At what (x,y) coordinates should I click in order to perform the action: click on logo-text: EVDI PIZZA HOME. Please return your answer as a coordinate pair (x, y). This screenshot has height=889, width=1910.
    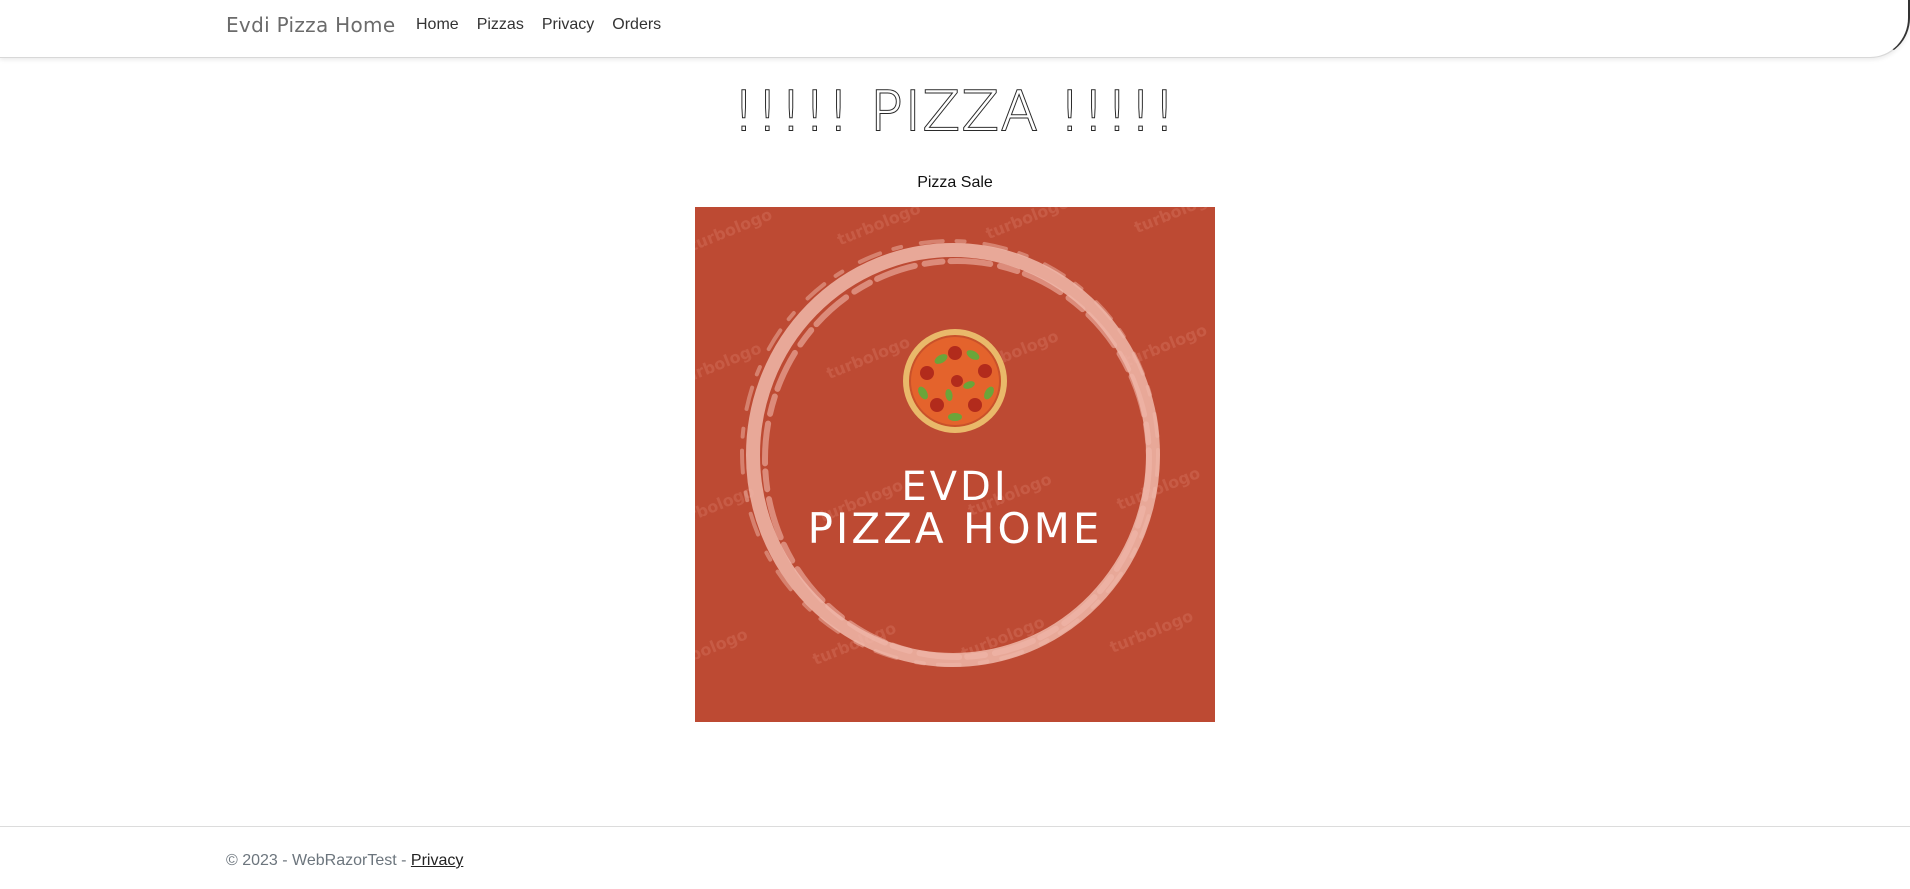
    Looking at the image, I should click on (955, 508).